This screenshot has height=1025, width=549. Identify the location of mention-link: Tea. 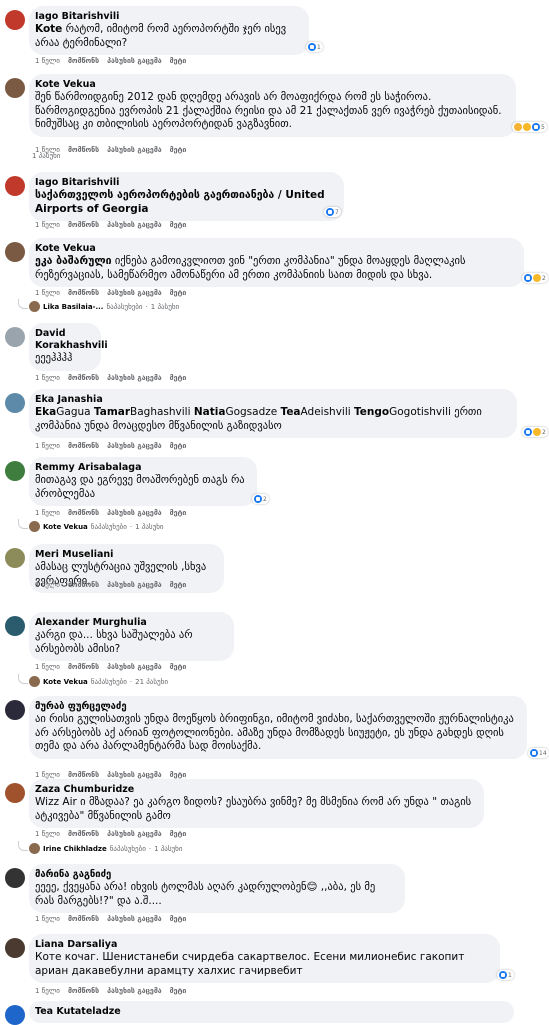
(291, 412).